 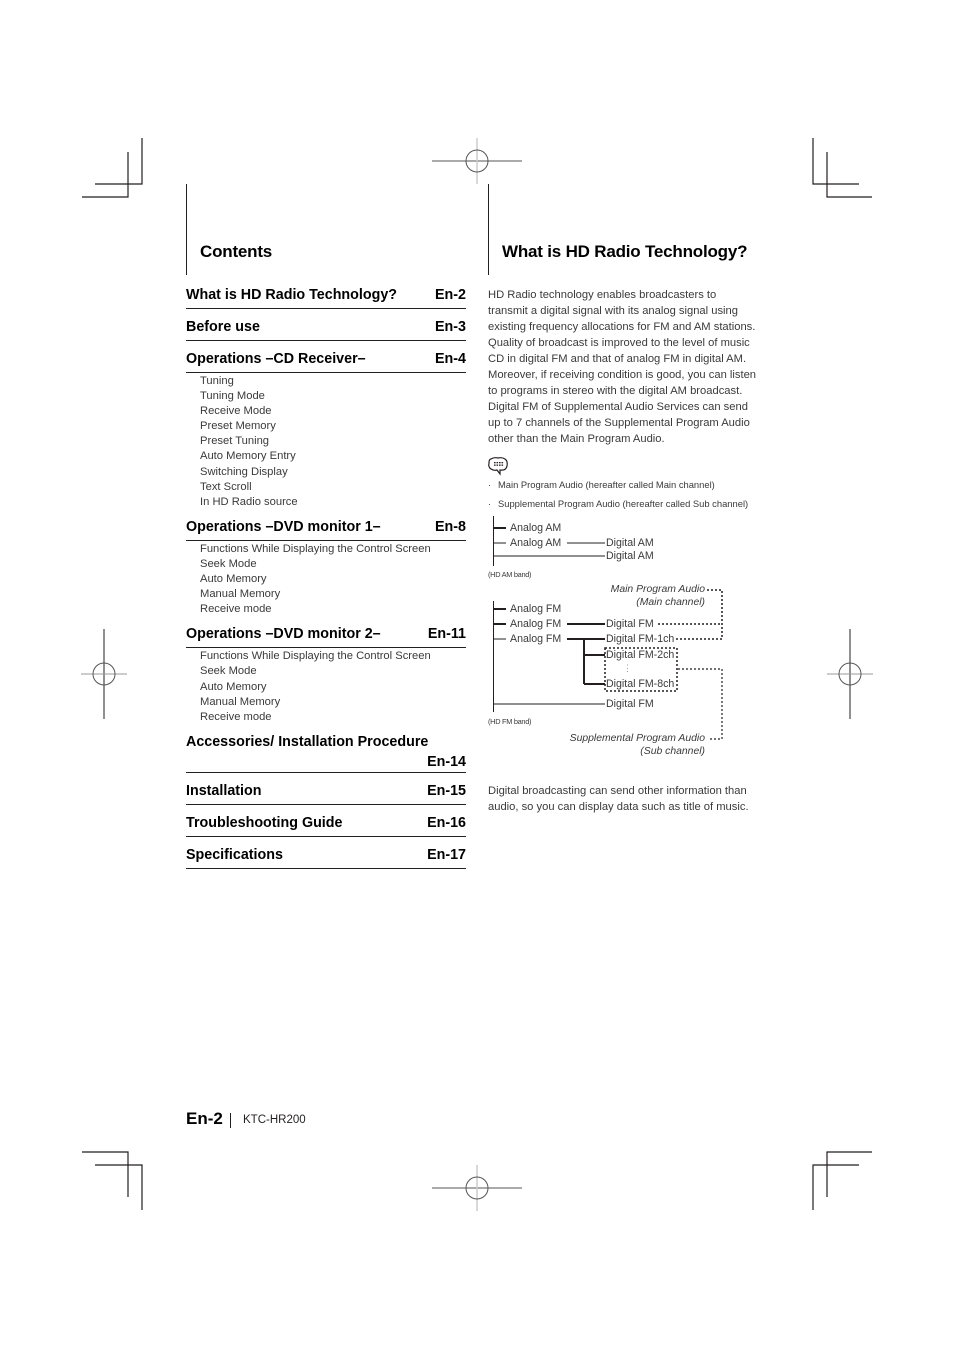 What do you see at coordinates (637, 745) in the screenshot?
I see `sub-channel-label: Supplemental Program Audio (Sub channel)` at bounding box center [637, 745].